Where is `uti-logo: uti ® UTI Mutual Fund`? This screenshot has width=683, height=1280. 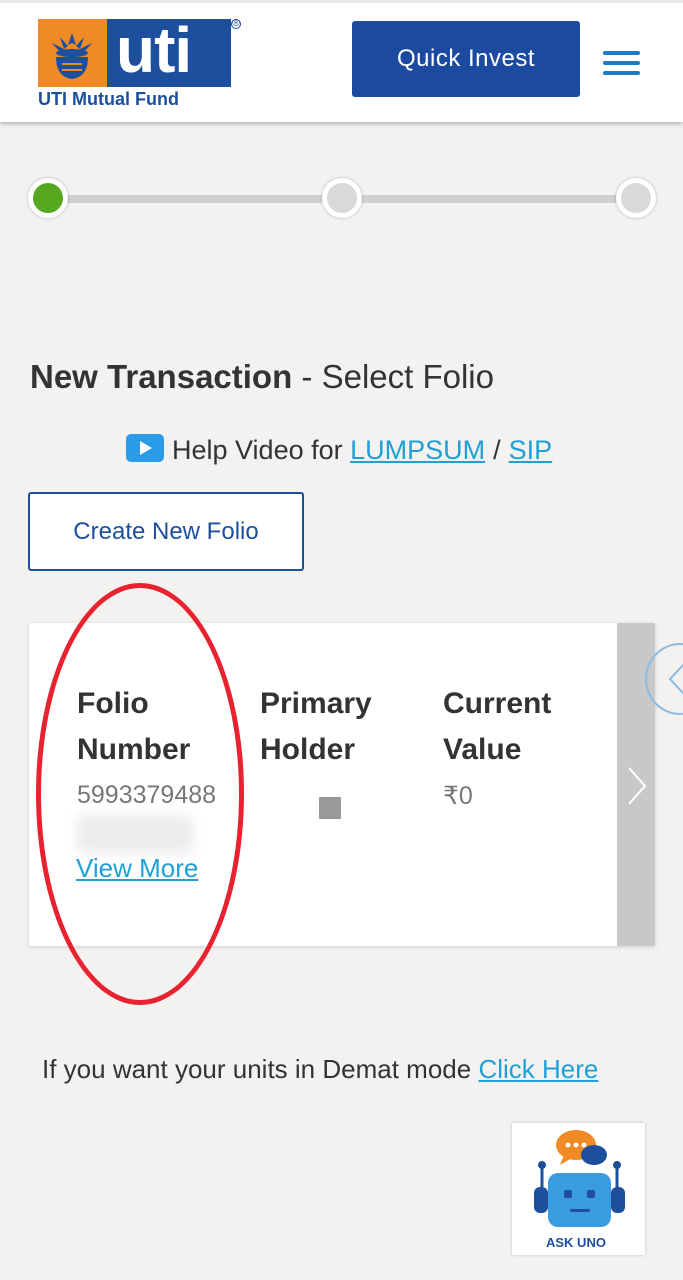 uti-logo: uti ® UTI Mutual Fund is located at coordinates (140, 61).